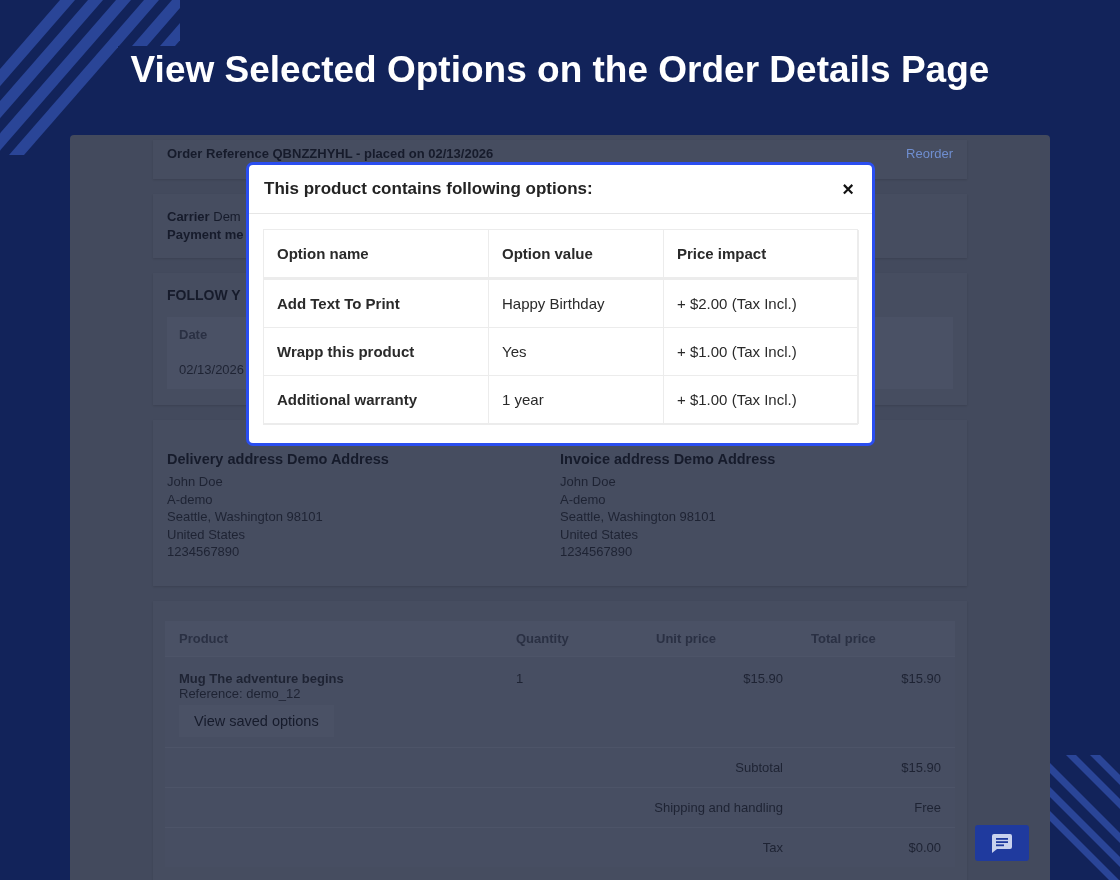 This screenshot has width=1120, height=880. I want to click on table-cell: + $2.00 (Tax Incl.), so click(761, 304).